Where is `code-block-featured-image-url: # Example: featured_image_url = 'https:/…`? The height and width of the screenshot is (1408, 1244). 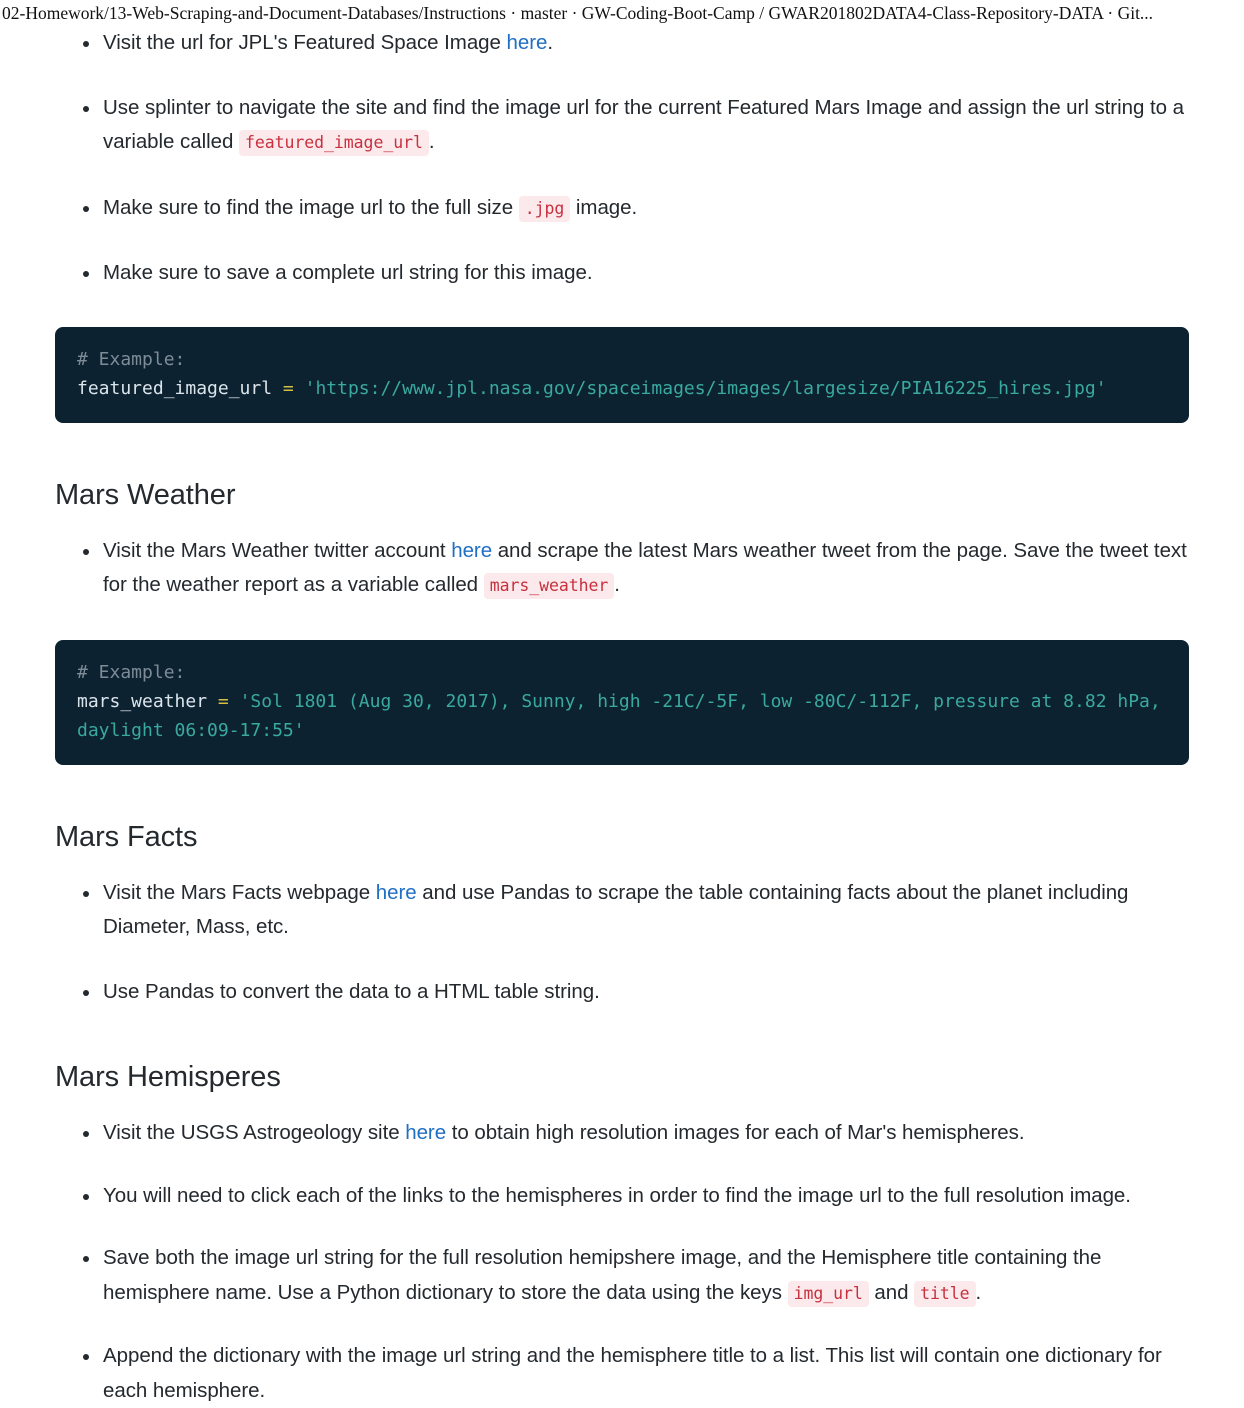
code-block-featured-image-url: # Example: featured_image_url = 'https:/… is located at coordinates (622, 374).